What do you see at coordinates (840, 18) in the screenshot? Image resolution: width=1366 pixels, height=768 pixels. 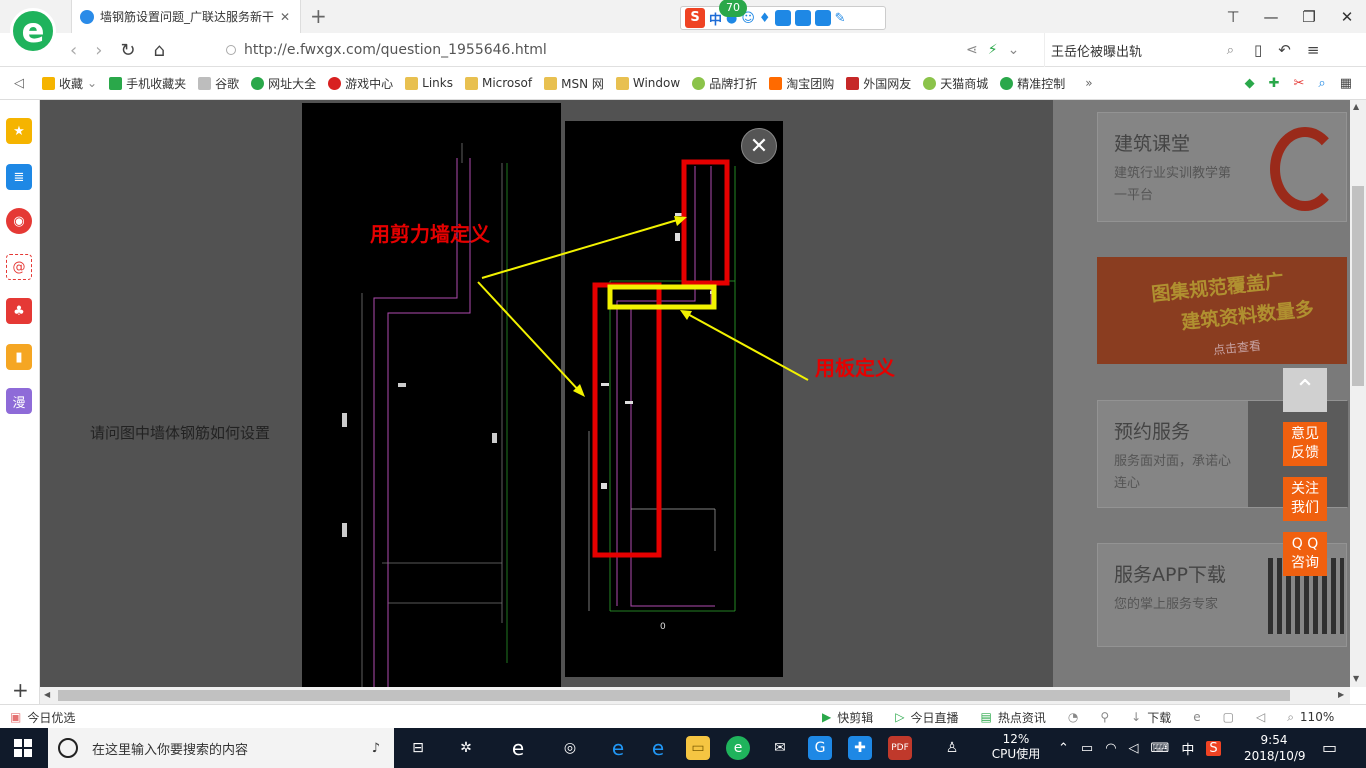 I see `ime-settings-icon: ✎` at bounding box center [840, 18].